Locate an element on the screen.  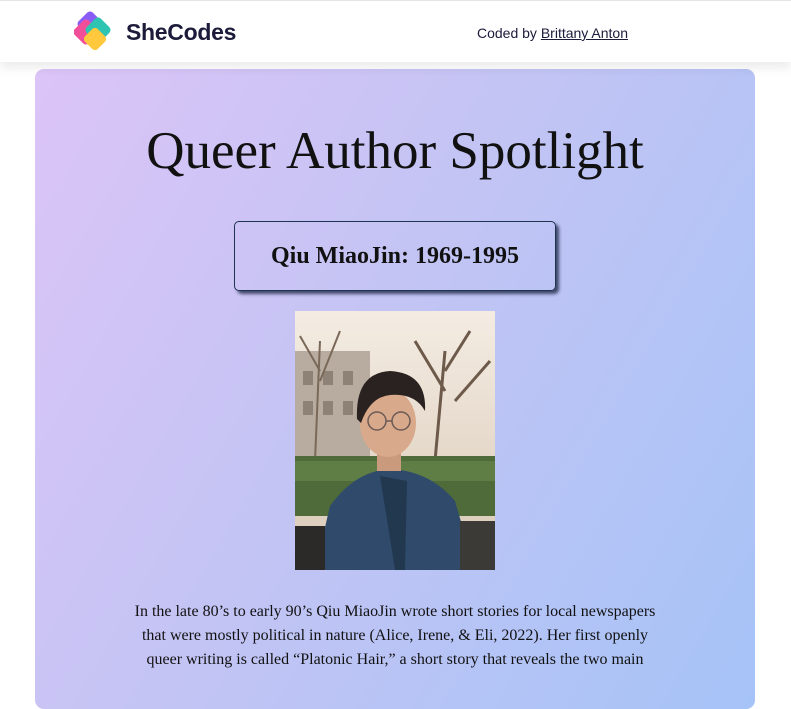
author-portrait-image is located at coordinates (395, 440).